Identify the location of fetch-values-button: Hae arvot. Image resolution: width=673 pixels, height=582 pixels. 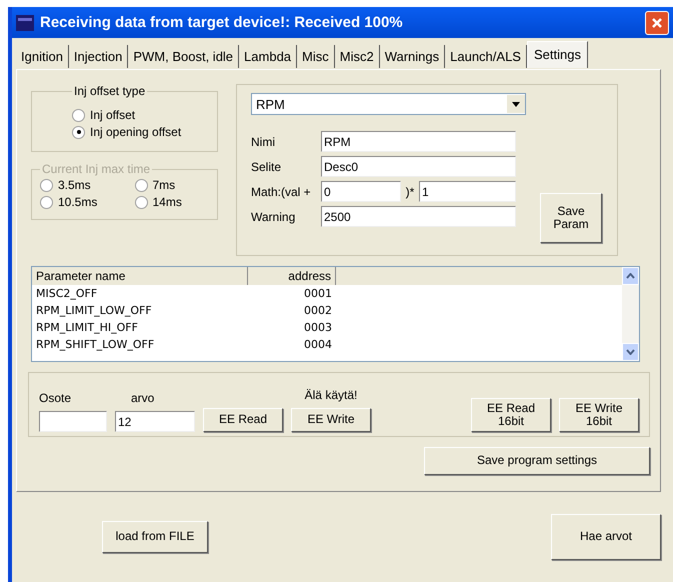
(606, 537).